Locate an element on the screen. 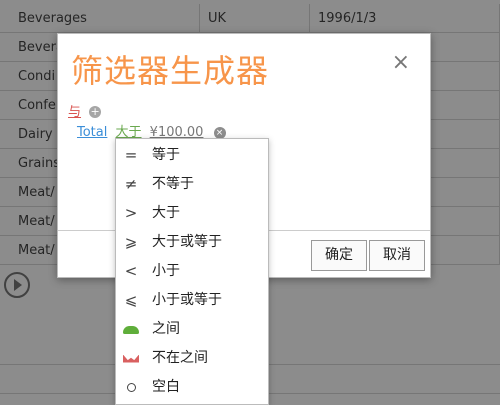 The height and width of the screenshot is (405, 500). ok-button: 确定 is located at coordinates (339, 255).